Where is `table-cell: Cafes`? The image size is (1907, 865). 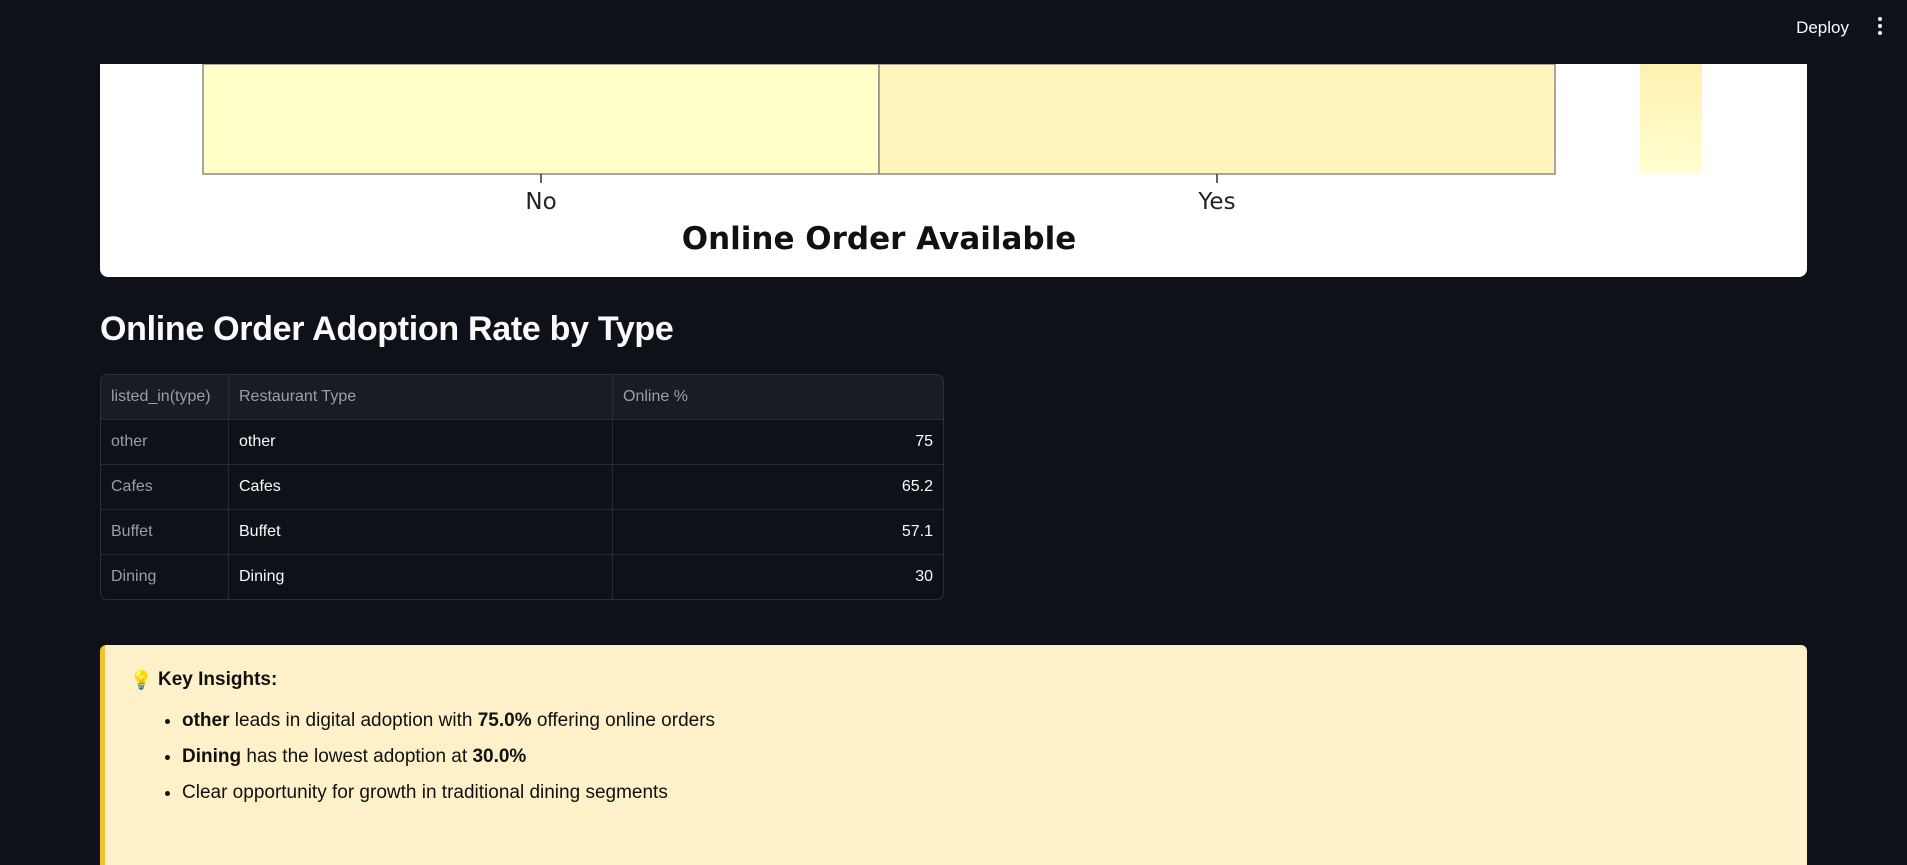 table-cell: Cafes is located at coordinates (420, 487).